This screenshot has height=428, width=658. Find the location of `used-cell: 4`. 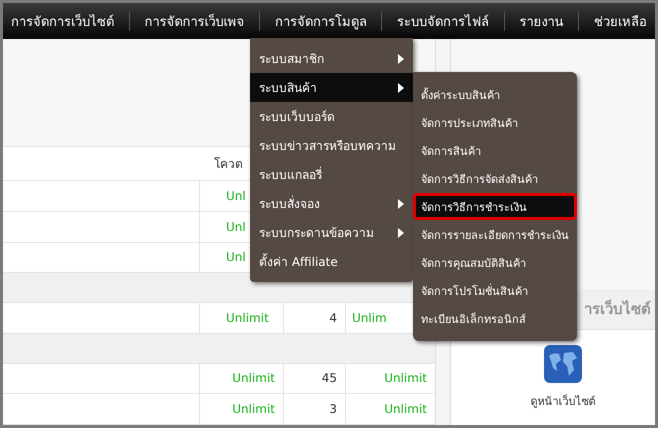

used-cell: 4 is located at coordinates (333, 317).